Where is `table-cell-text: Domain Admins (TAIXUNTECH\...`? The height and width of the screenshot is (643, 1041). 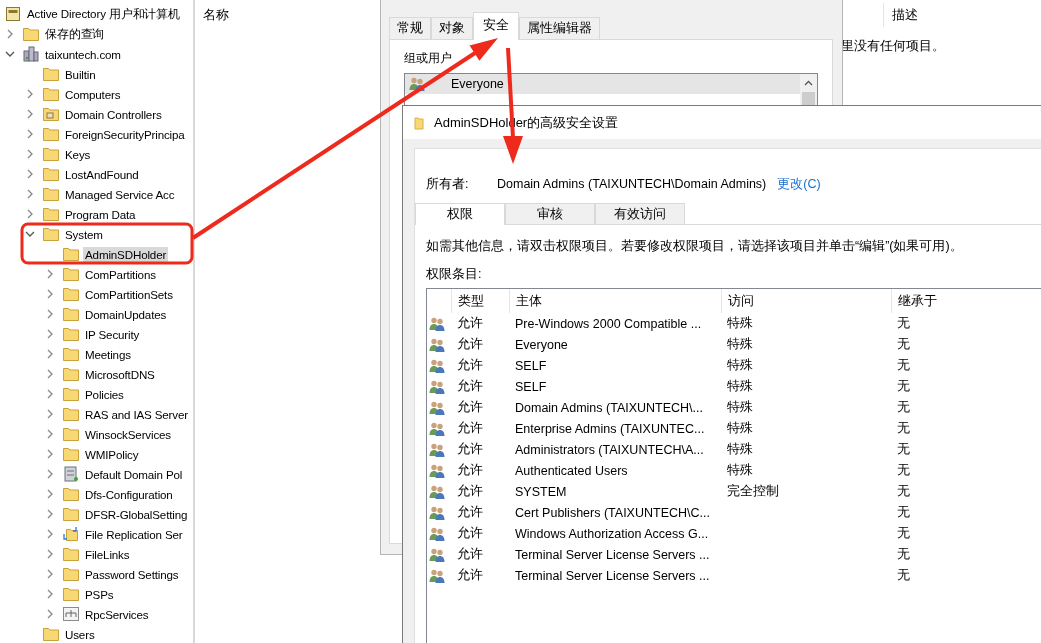
table-cell-text: Domain Admins (TAIXUNTECH\... is located at coordinates (609, 407).